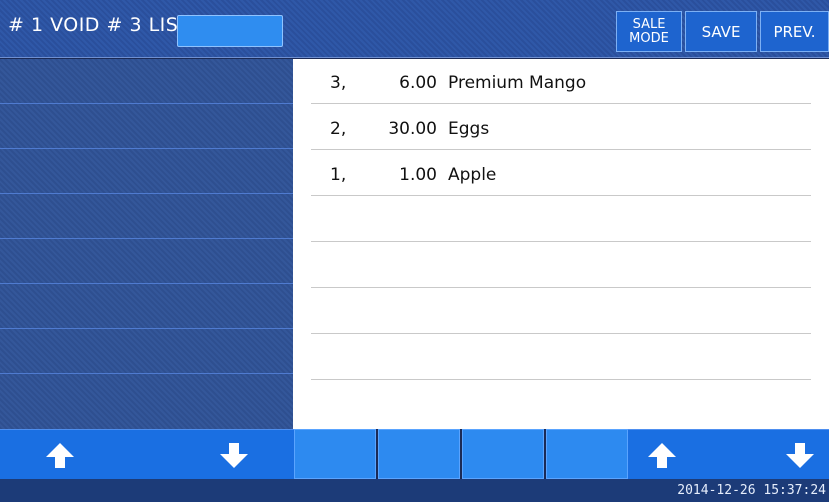  I want to click on datetime-display: 2014-12-26 15:37:24, so click(751, 490).